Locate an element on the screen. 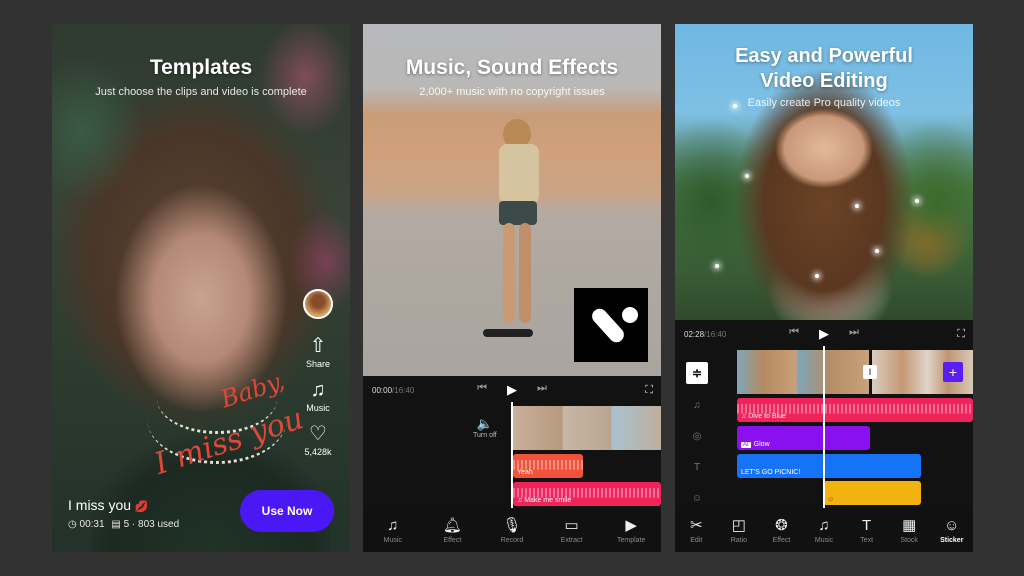 The width and height of the screenshot is (1024, 576). template-icon: ▶︎ is located at coordinates (631, 525).